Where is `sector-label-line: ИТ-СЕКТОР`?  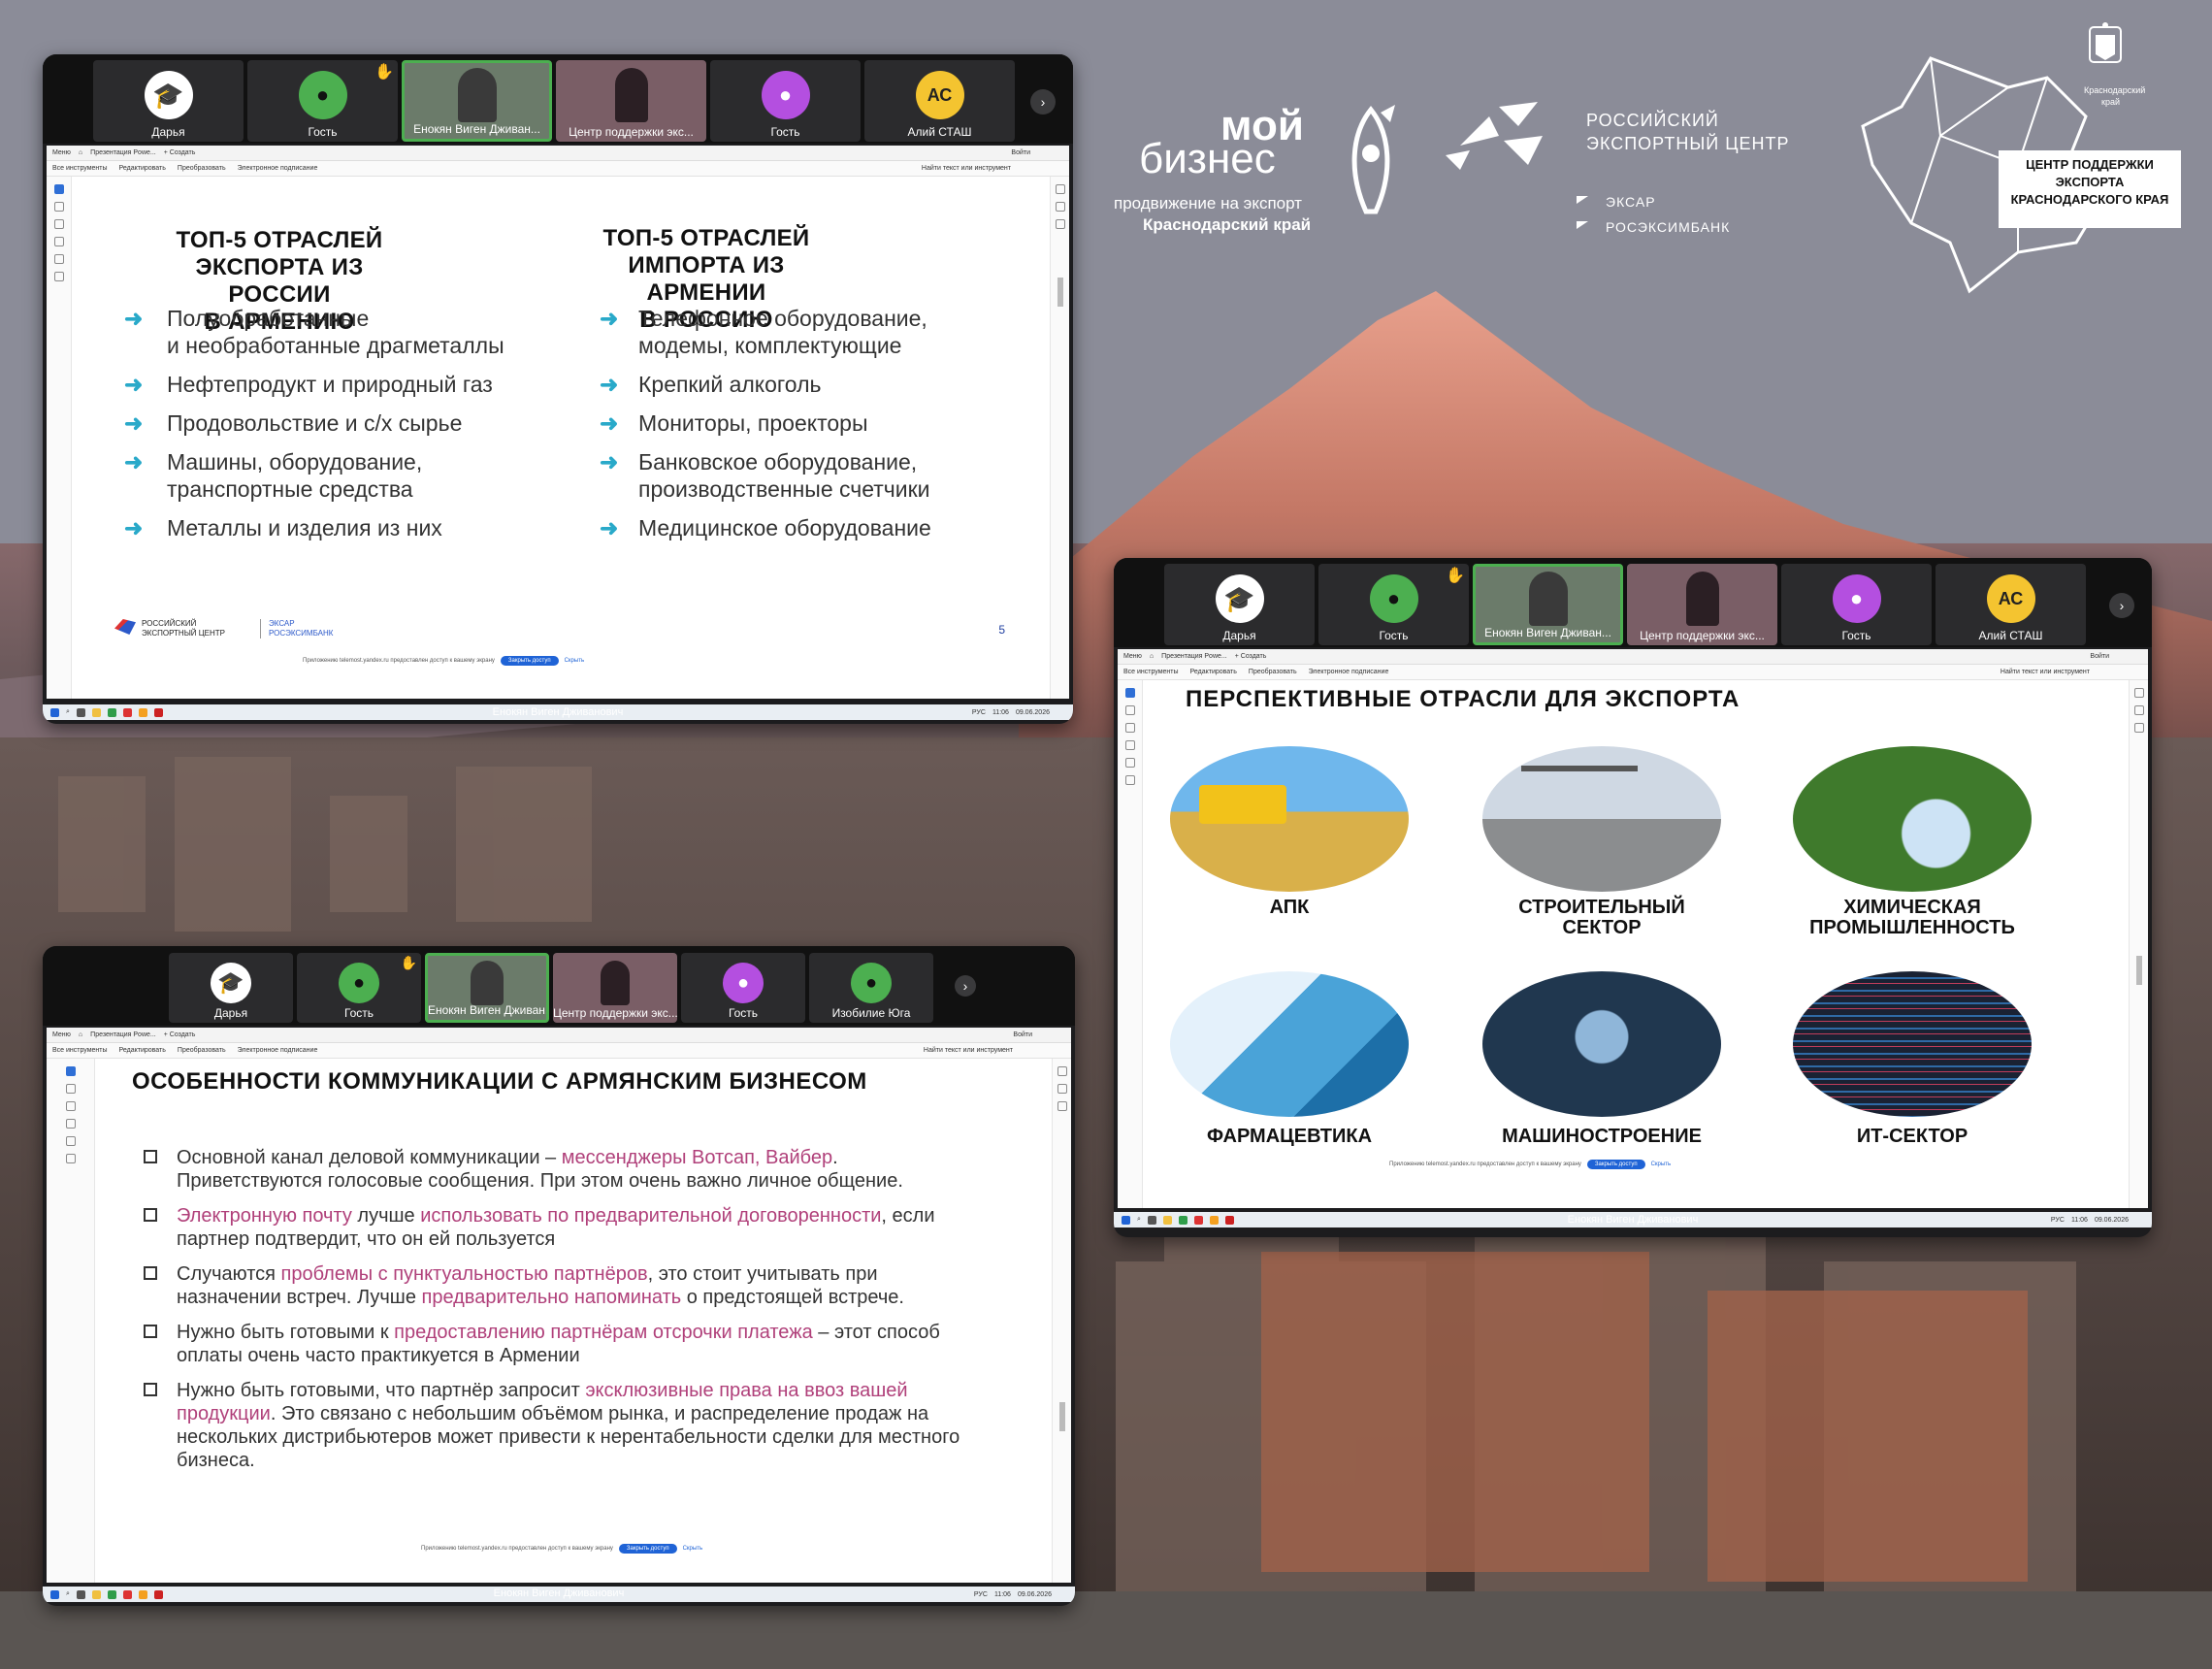 sector-label-line: ИТ-СЕКТОР is located at coordinates (1912, 1137).